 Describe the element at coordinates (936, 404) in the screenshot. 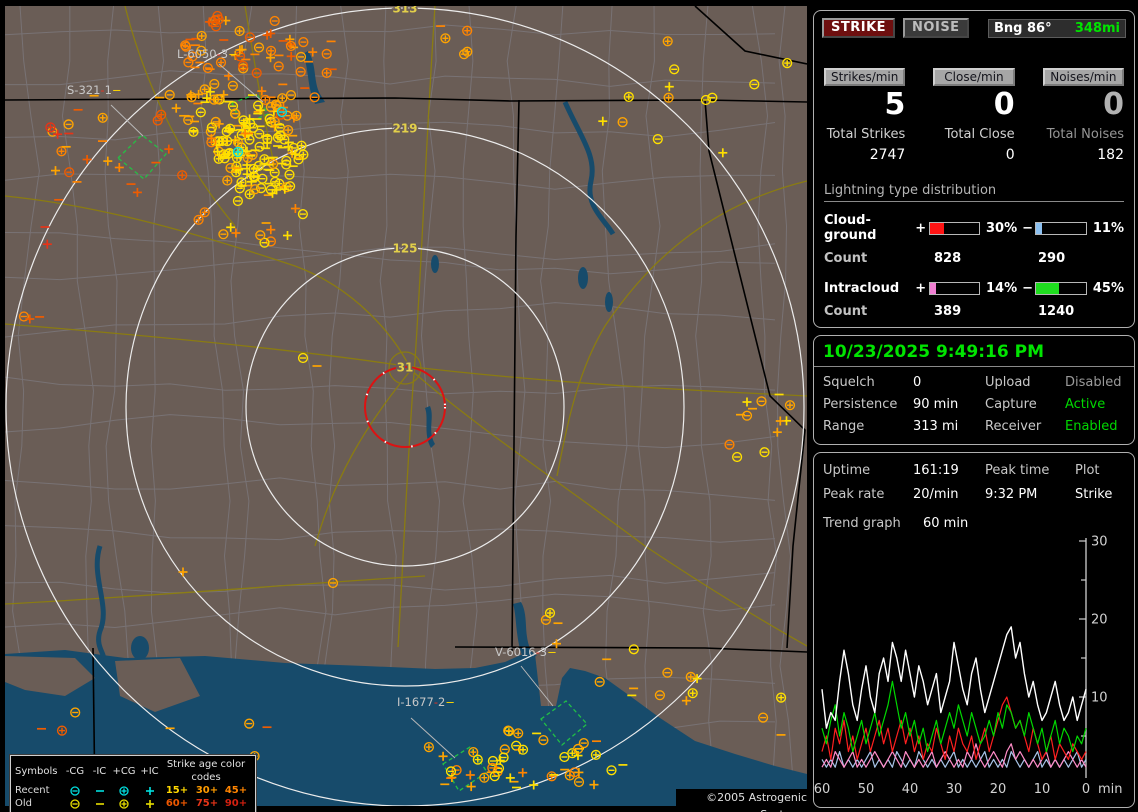

I see `persistence-value: 90 min` at that location.